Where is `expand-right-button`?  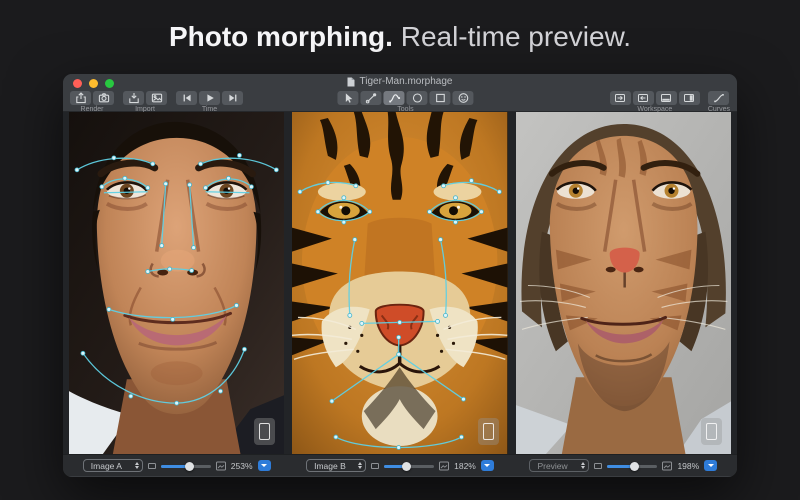
expand-right-button is located at coordinates (620, 98).